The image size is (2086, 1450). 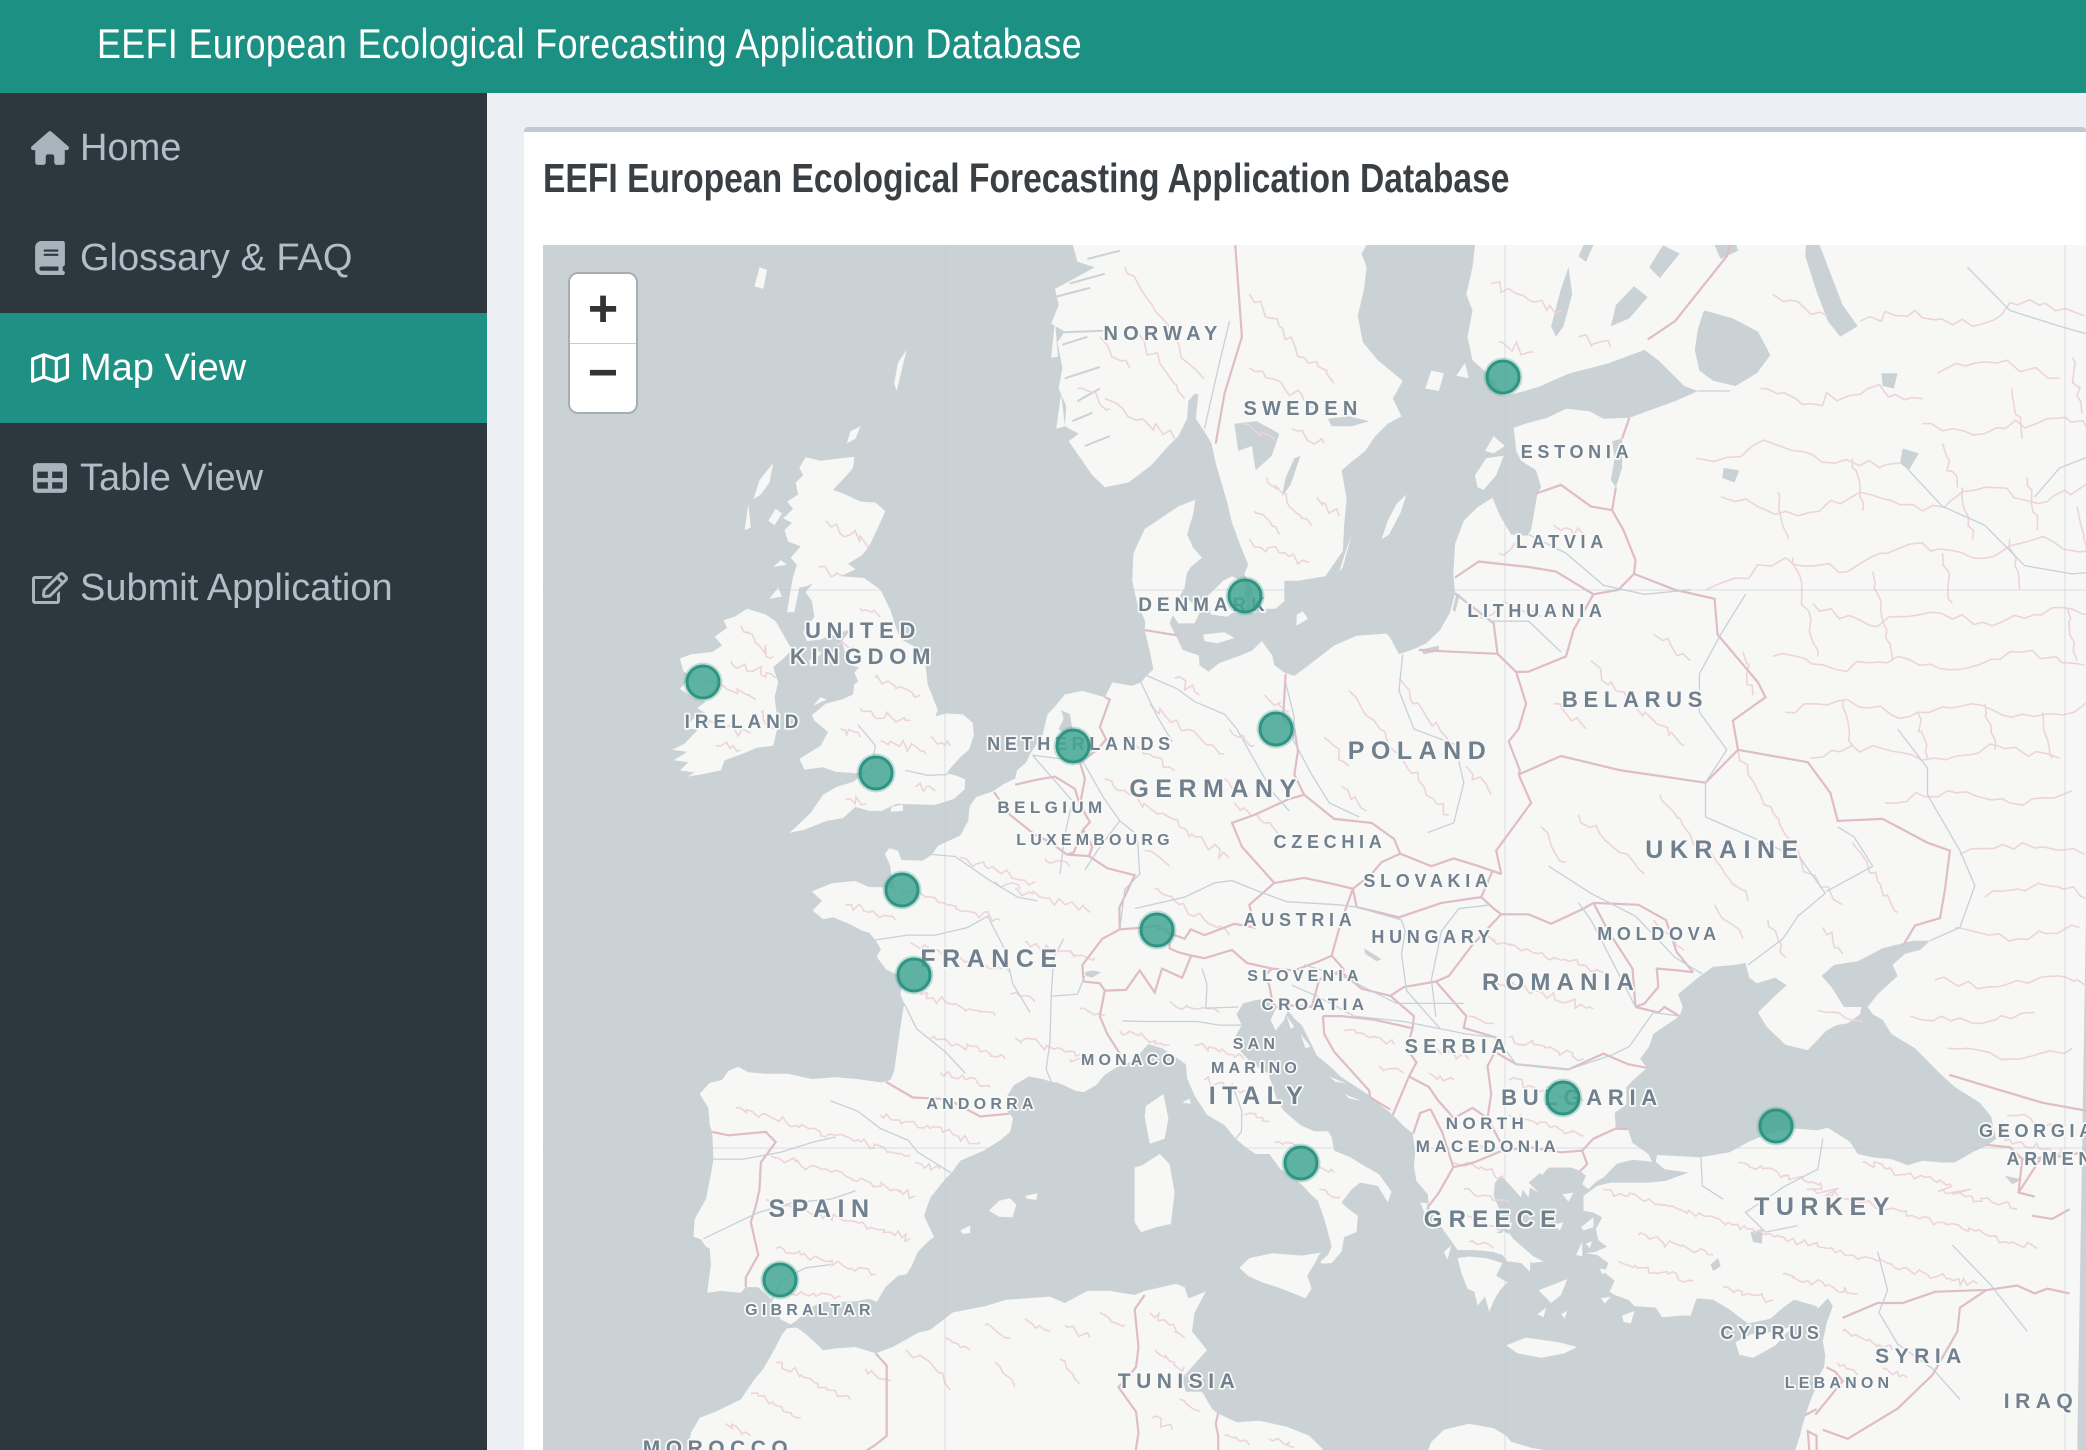 I want to click on svg-text: ANDORRA, so click(x=981, y=1104).